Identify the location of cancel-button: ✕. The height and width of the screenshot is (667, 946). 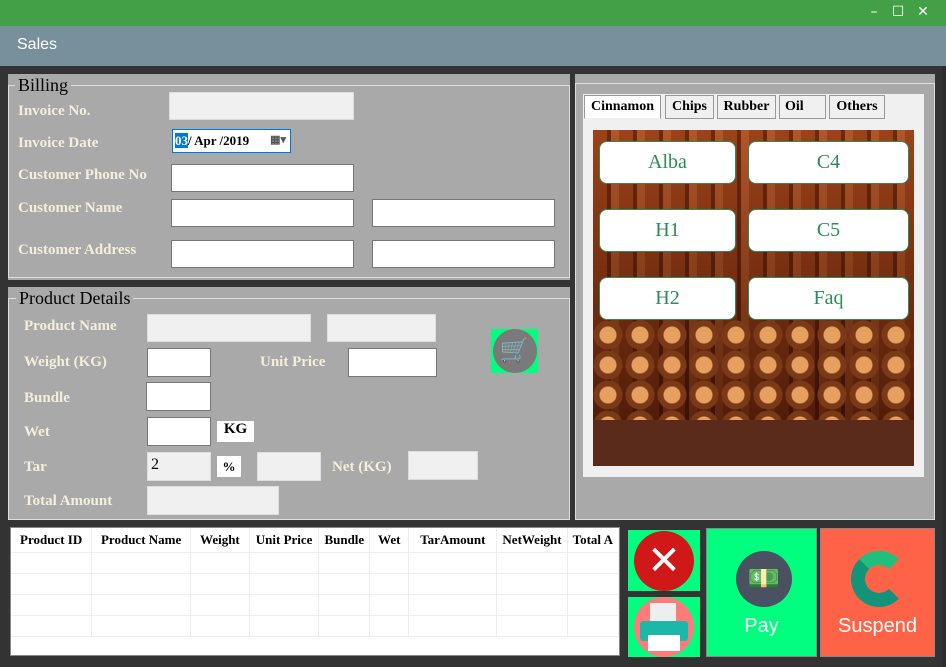
(664, 560).